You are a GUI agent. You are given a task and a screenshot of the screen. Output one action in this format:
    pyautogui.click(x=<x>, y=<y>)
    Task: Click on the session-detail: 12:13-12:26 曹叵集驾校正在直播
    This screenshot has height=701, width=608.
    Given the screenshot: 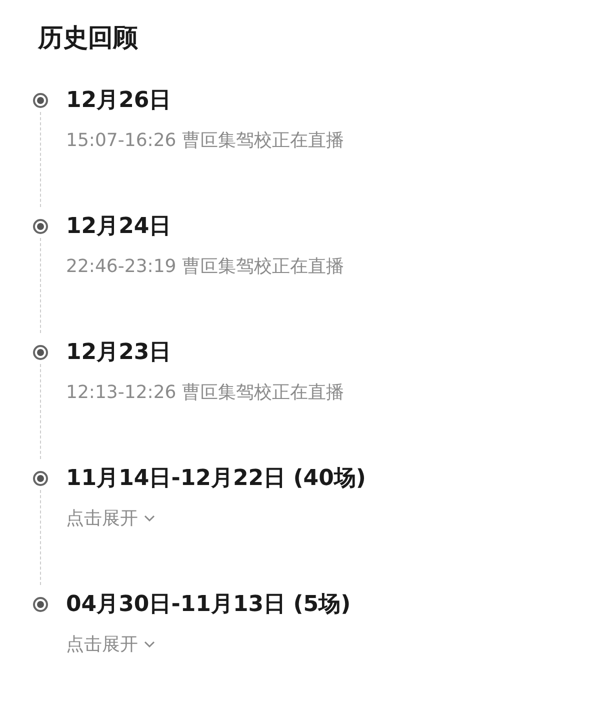 What is the action you would take?
    pyautogui.click(x=205, y=392)
    